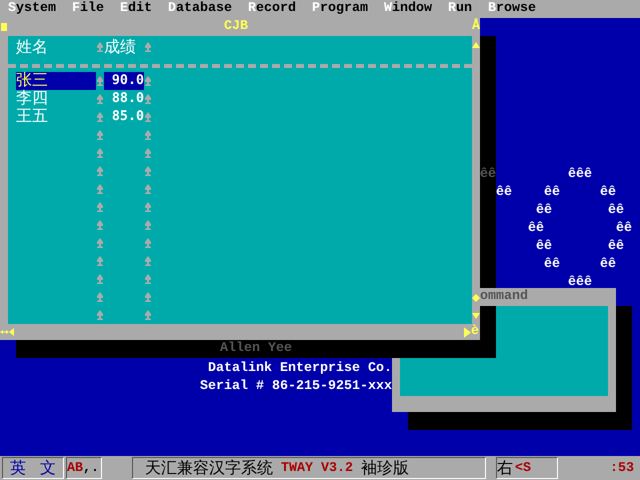  I want to click on scroll-down-icon, so click(476, 316).